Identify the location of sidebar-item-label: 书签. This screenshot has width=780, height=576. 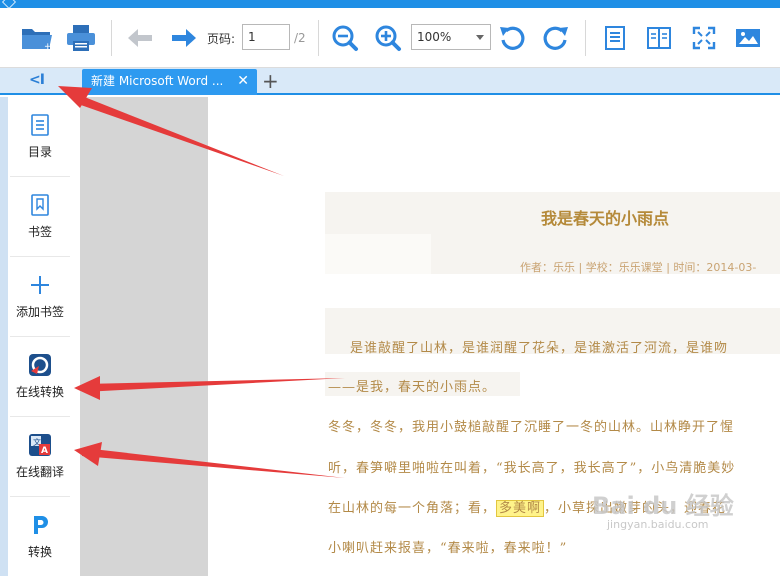
(39, 232).